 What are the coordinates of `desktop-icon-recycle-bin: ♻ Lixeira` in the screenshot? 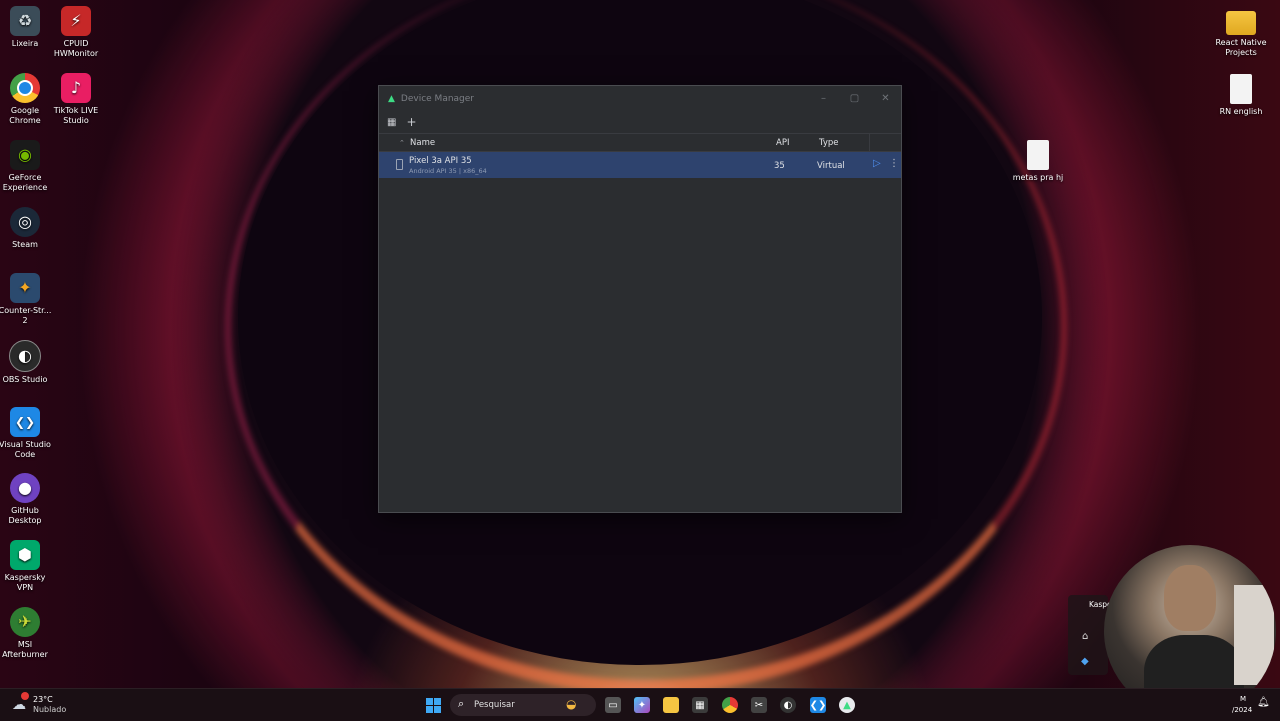 It's located at (26, 27).